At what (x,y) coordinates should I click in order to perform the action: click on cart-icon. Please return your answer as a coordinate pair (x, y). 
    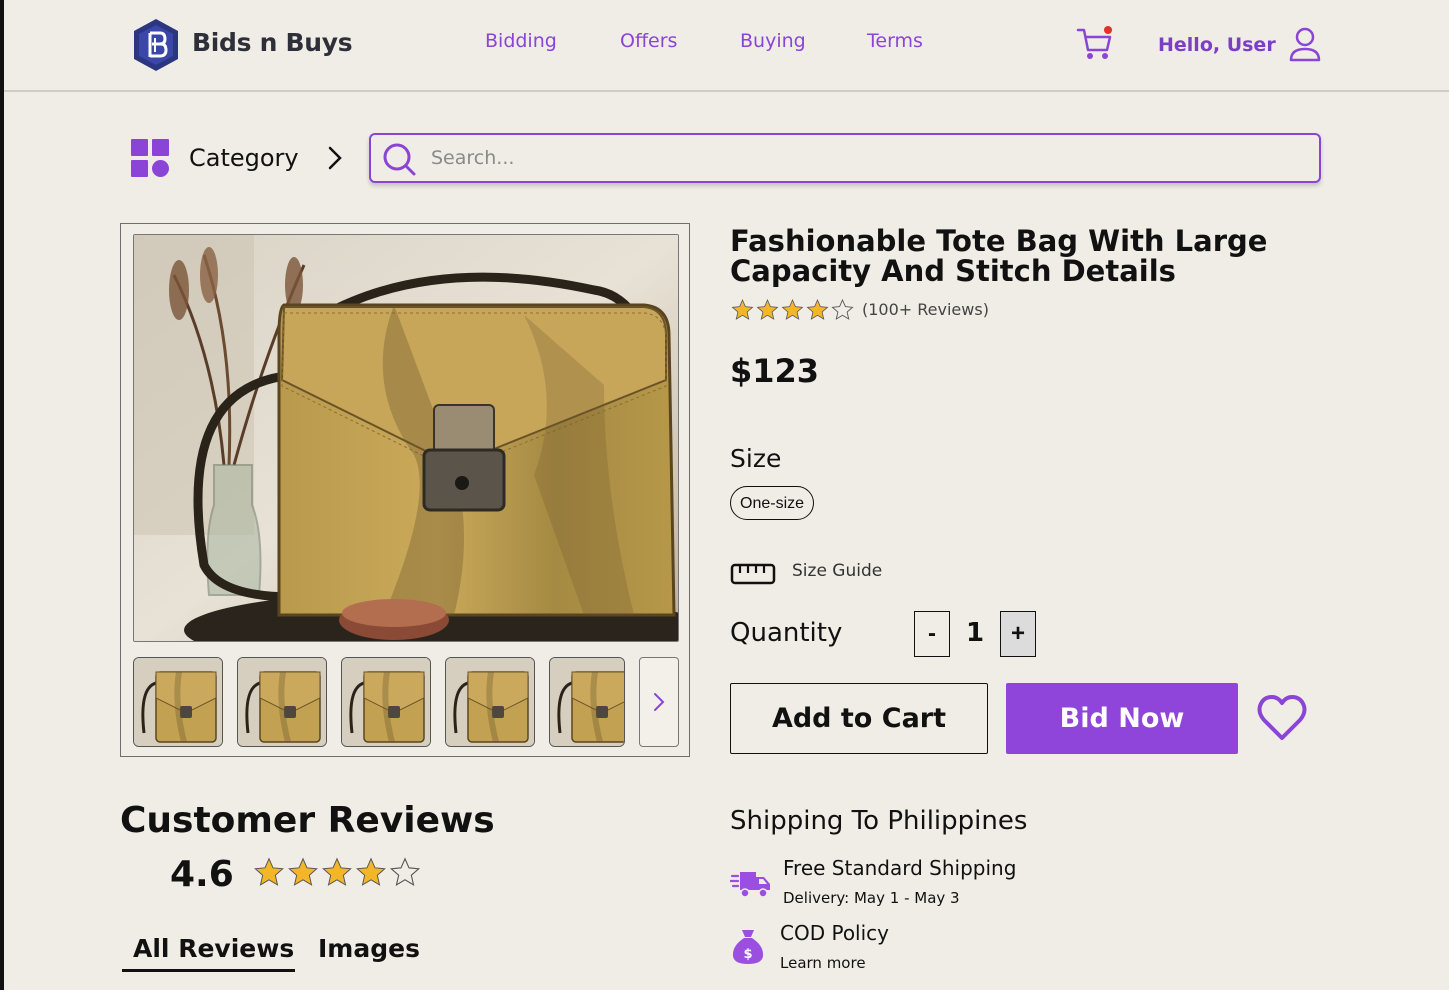
    Looking at the image, I should click on (1095, 44).